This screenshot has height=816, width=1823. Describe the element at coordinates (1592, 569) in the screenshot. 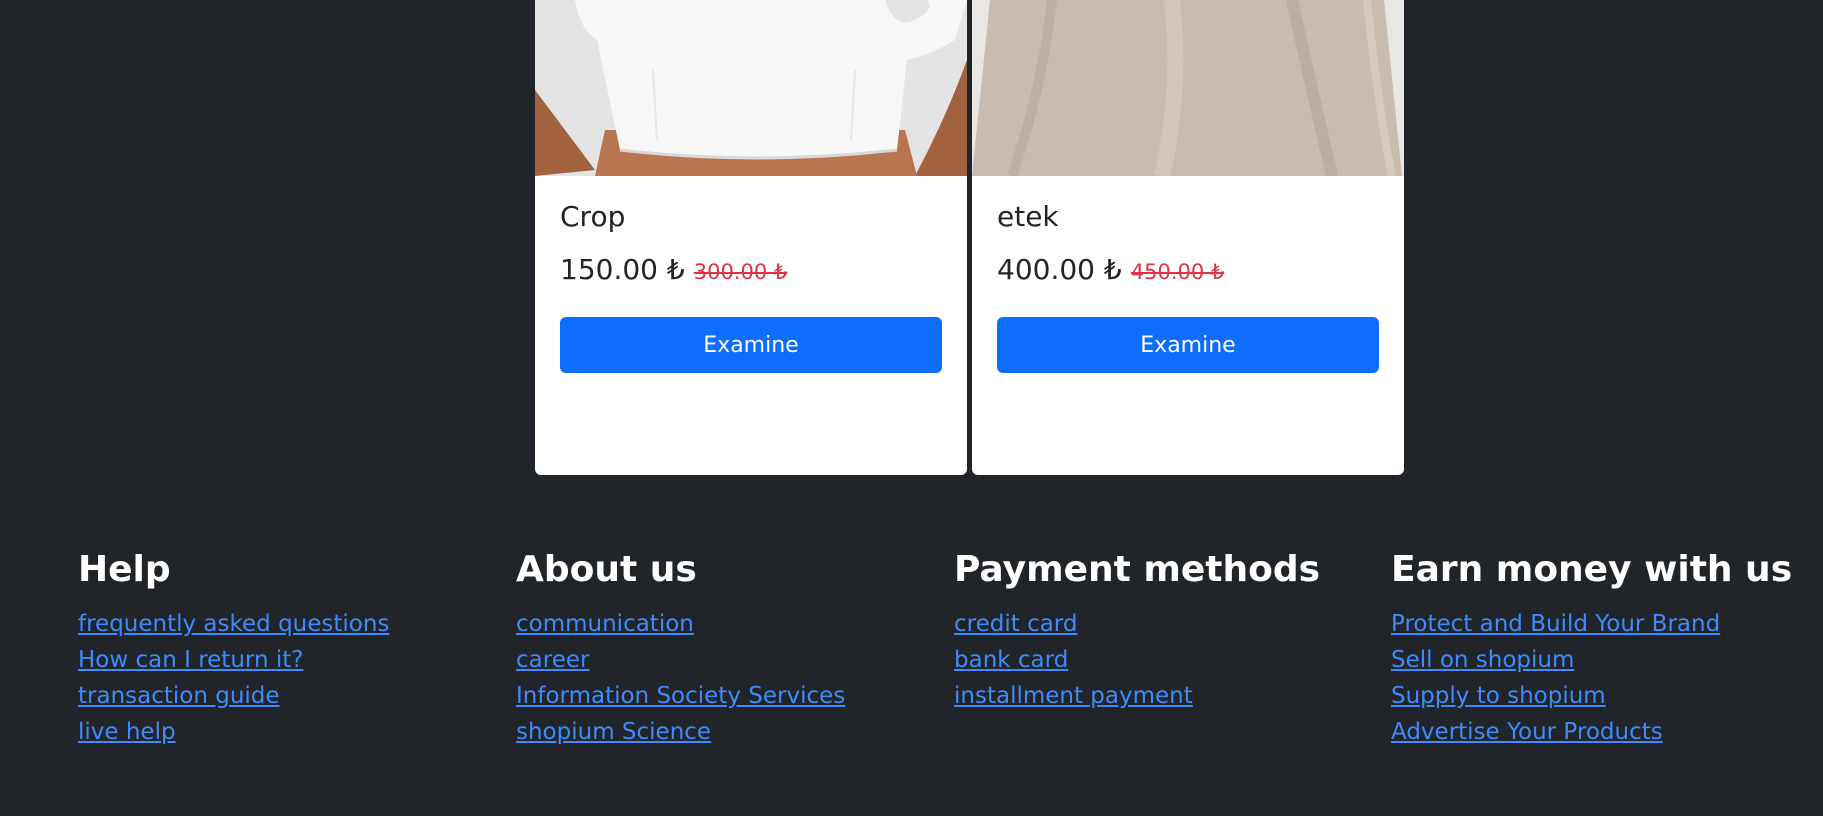

I see `footer-heading: Earn money with us` at that location.